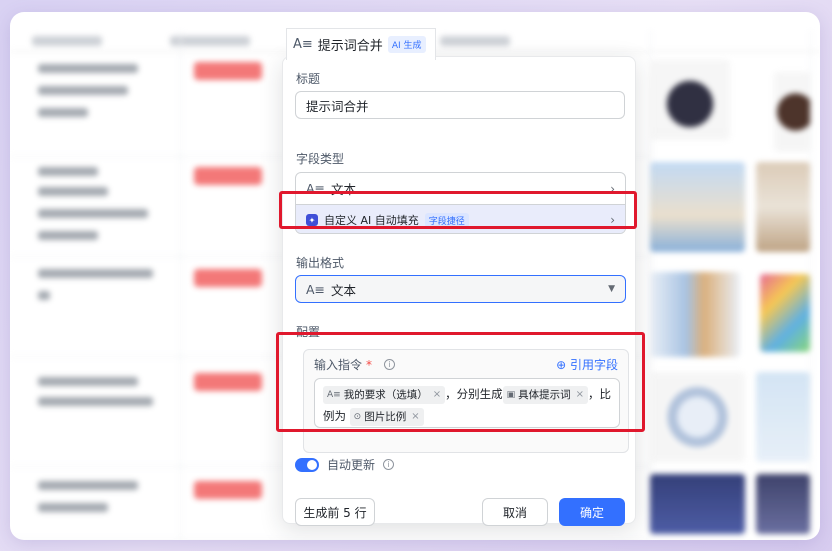 This screenshot has width=832, height=551. Describe the element at coordinates (308, 332) in the screenshot. I see `config-label: 配置` at that location.